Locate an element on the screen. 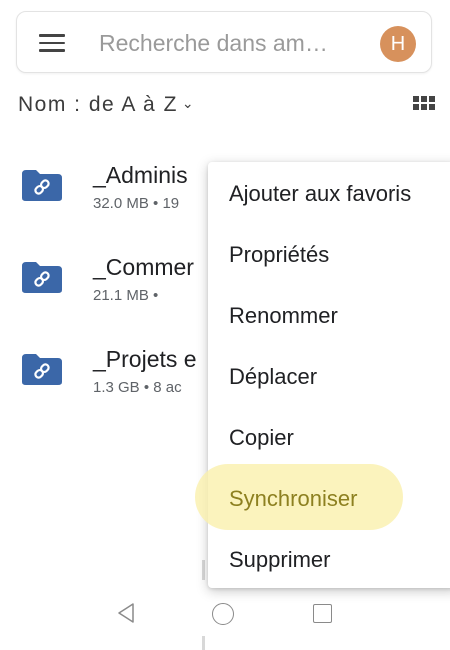 The height and width of the screenshot is (650, 450). menu-item-move: Déplacer is located at coordinates (329, 377).